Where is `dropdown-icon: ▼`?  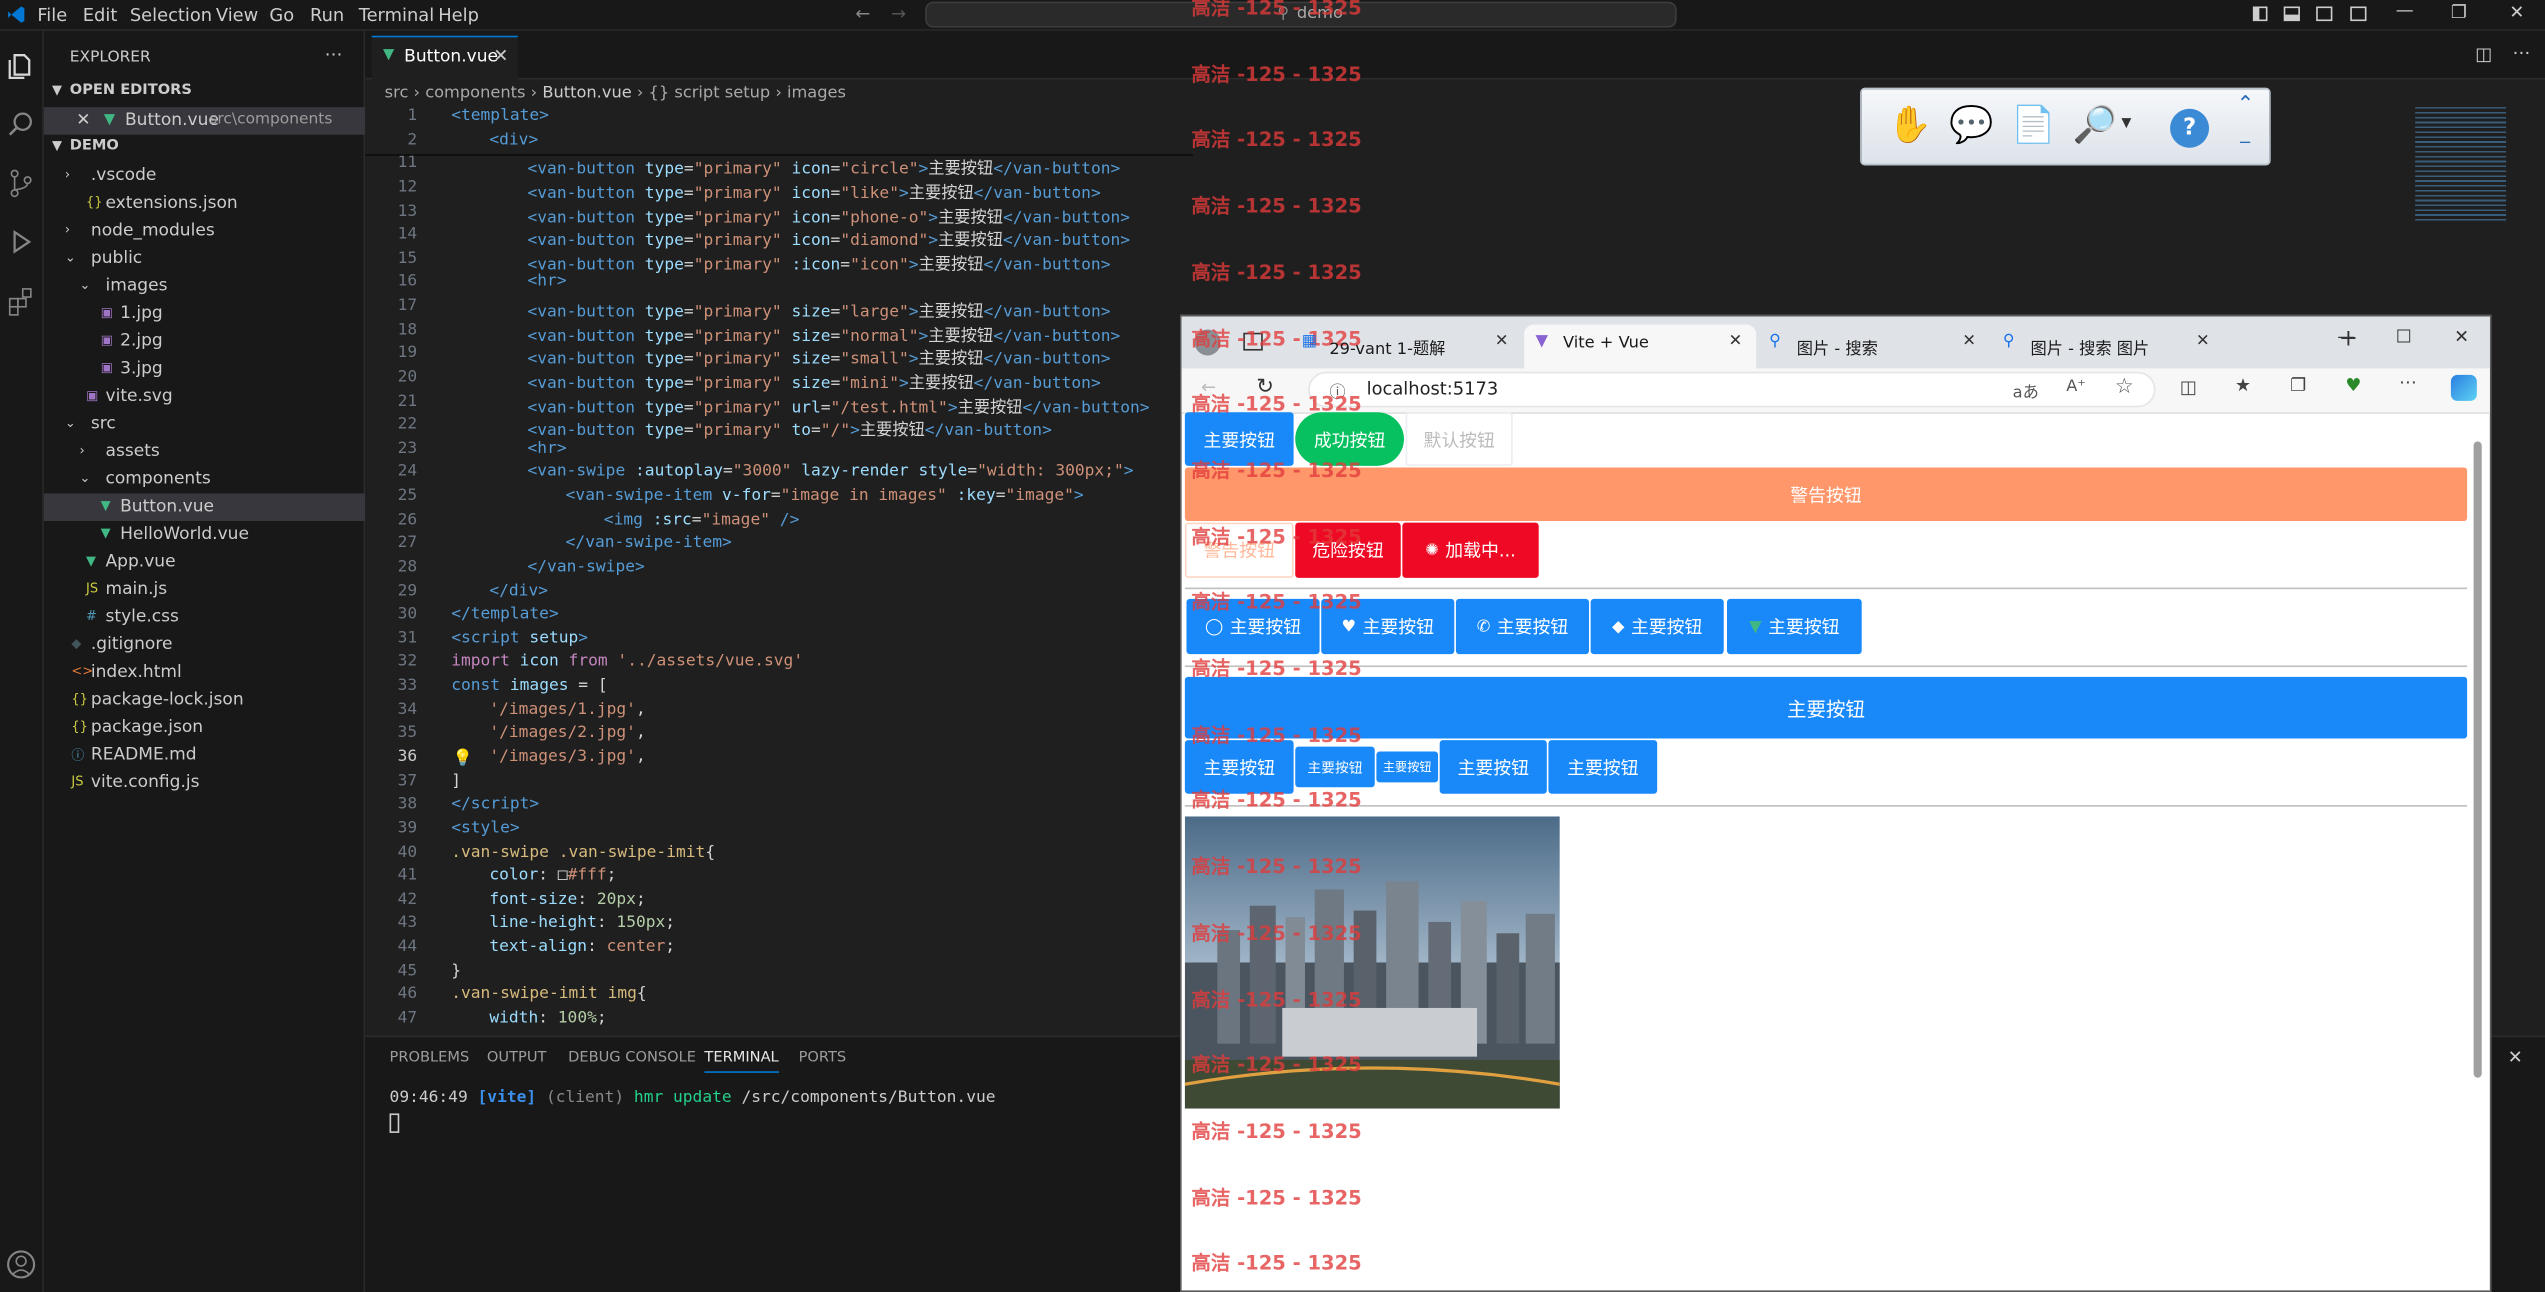
dropdown-icon: ▼ is located at coordinates (2126, 122).